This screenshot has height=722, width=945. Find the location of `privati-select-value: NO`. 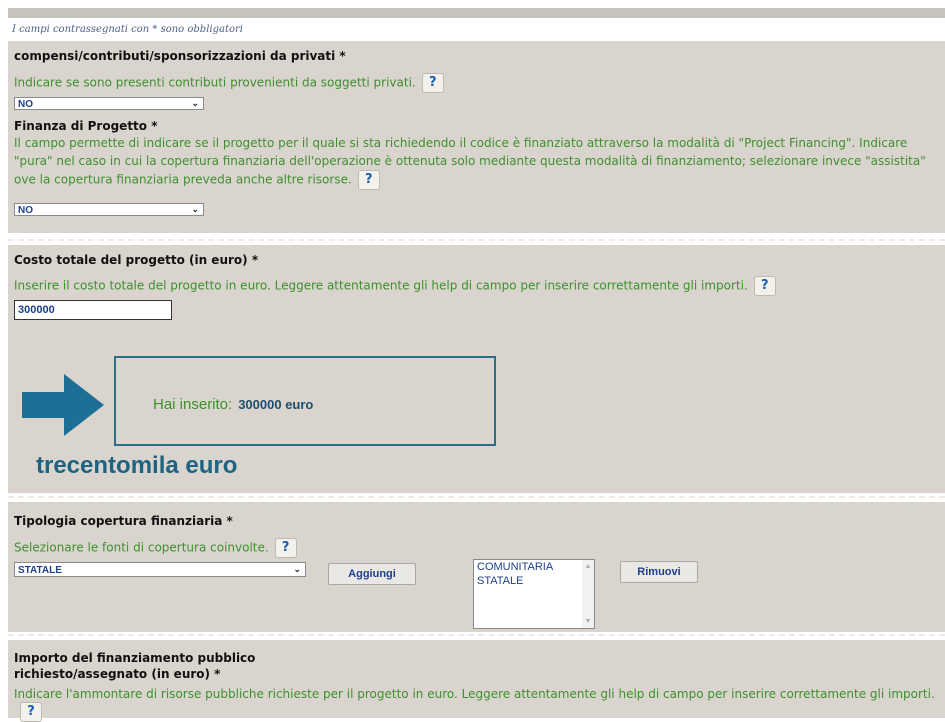

privati-select-value: NO is located at coordinates (25, 104).